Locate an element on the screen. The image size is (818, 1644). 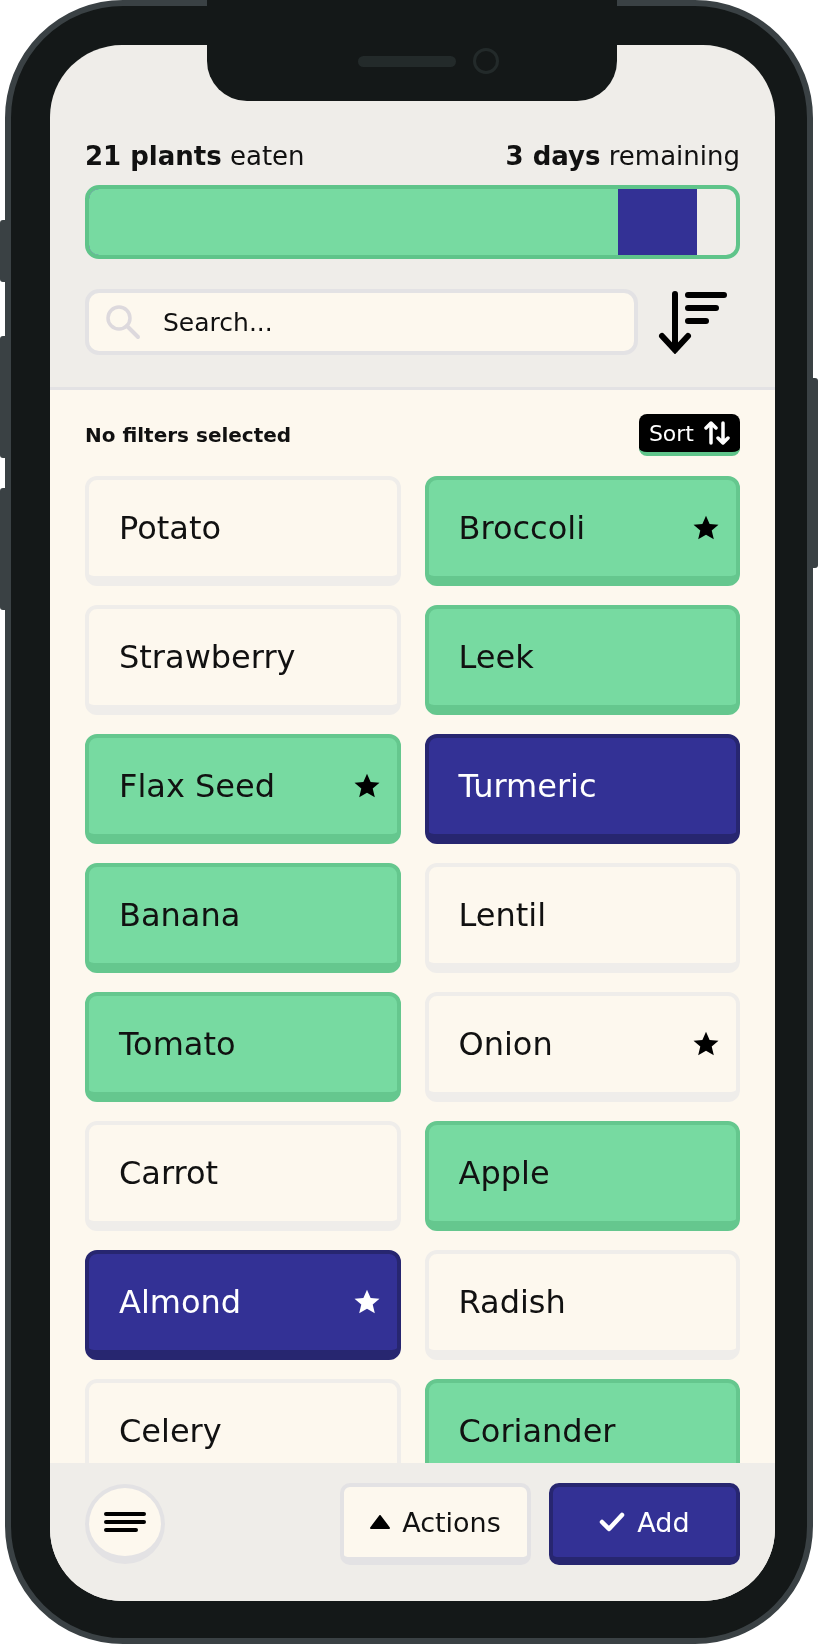
menu-icon is located at coordinates (125, 1522).